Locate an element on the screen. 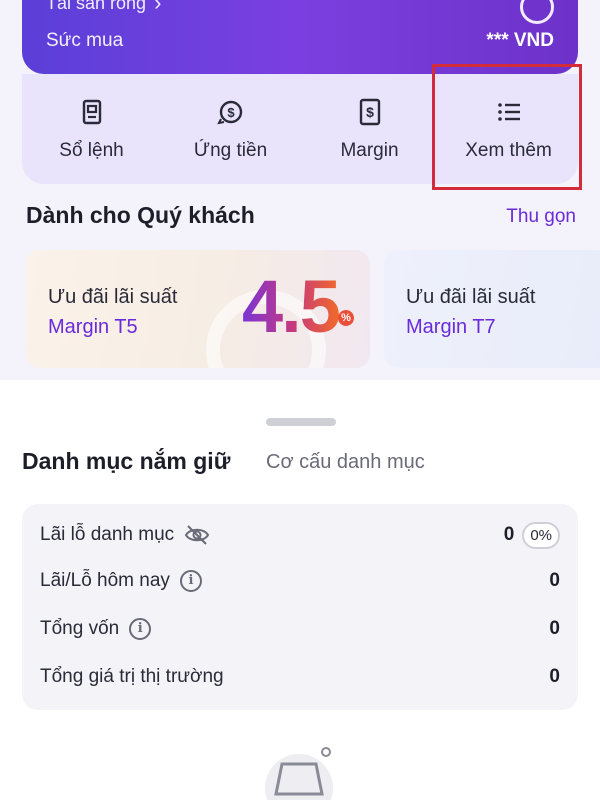 The image size is (600, 800). promo-card-margin-t7: Ưu đãi lãi suất Margin T7 is located at coordinates (492, 309).